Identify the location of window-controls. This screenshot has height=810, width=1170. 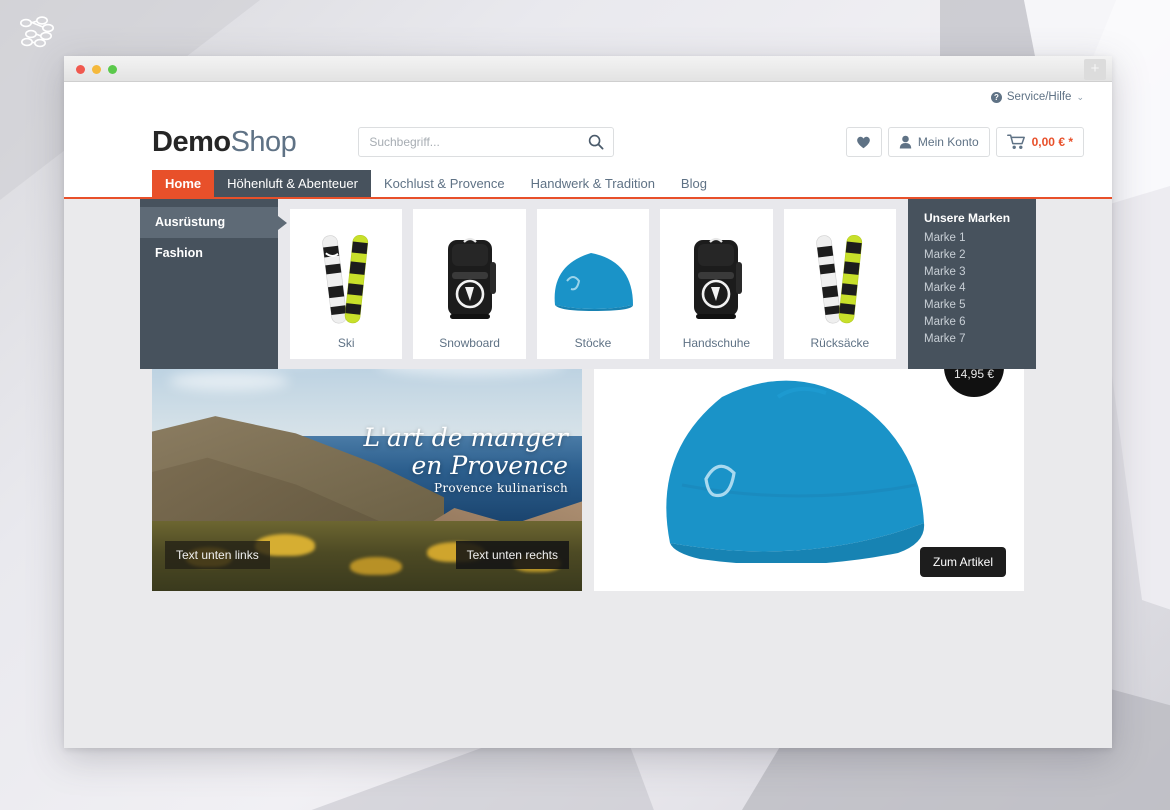
(96, 69).